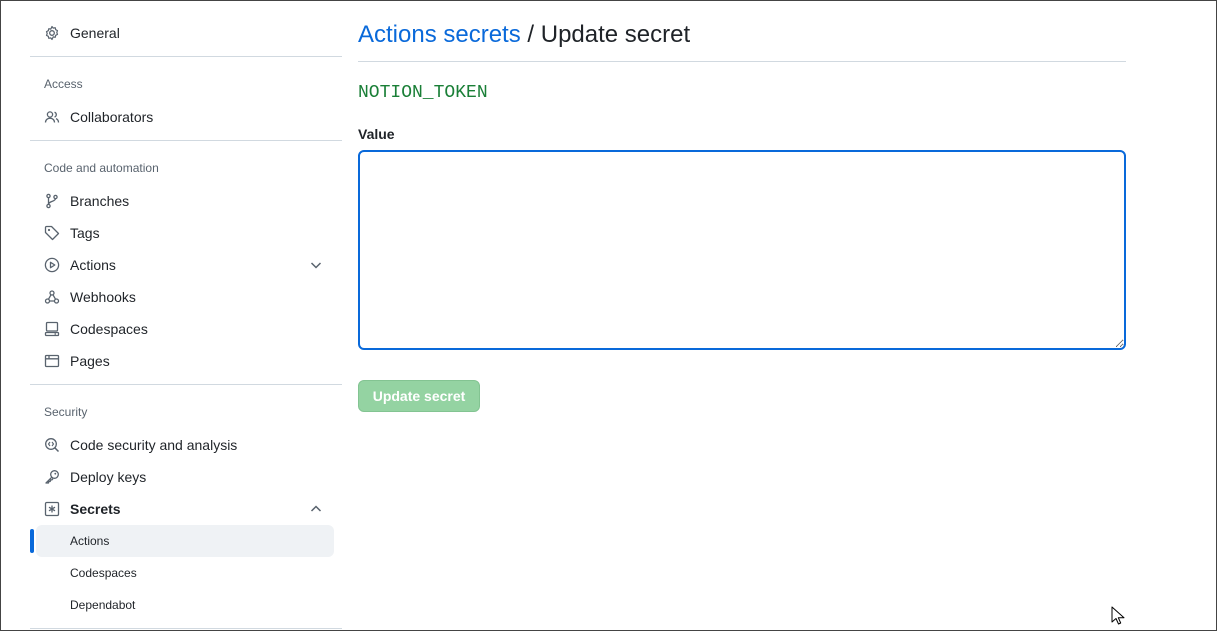 The height and width of the screenshot is (631, 1217). I want to click on sidebar-item-secrets: Secrets, so click(185, 509).